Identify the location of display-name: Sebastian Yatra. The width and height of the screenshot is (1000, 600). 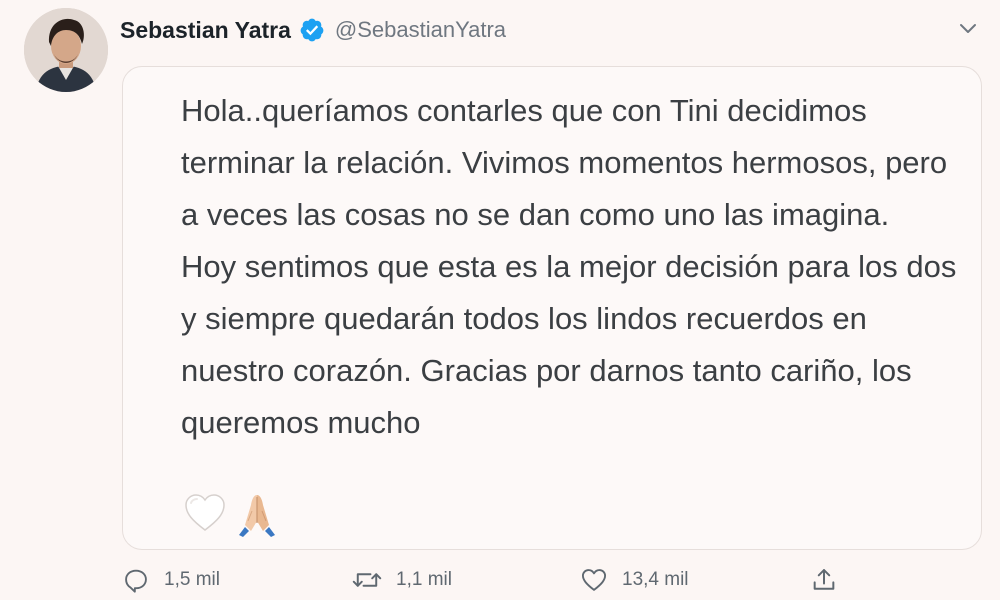
(205, 30).